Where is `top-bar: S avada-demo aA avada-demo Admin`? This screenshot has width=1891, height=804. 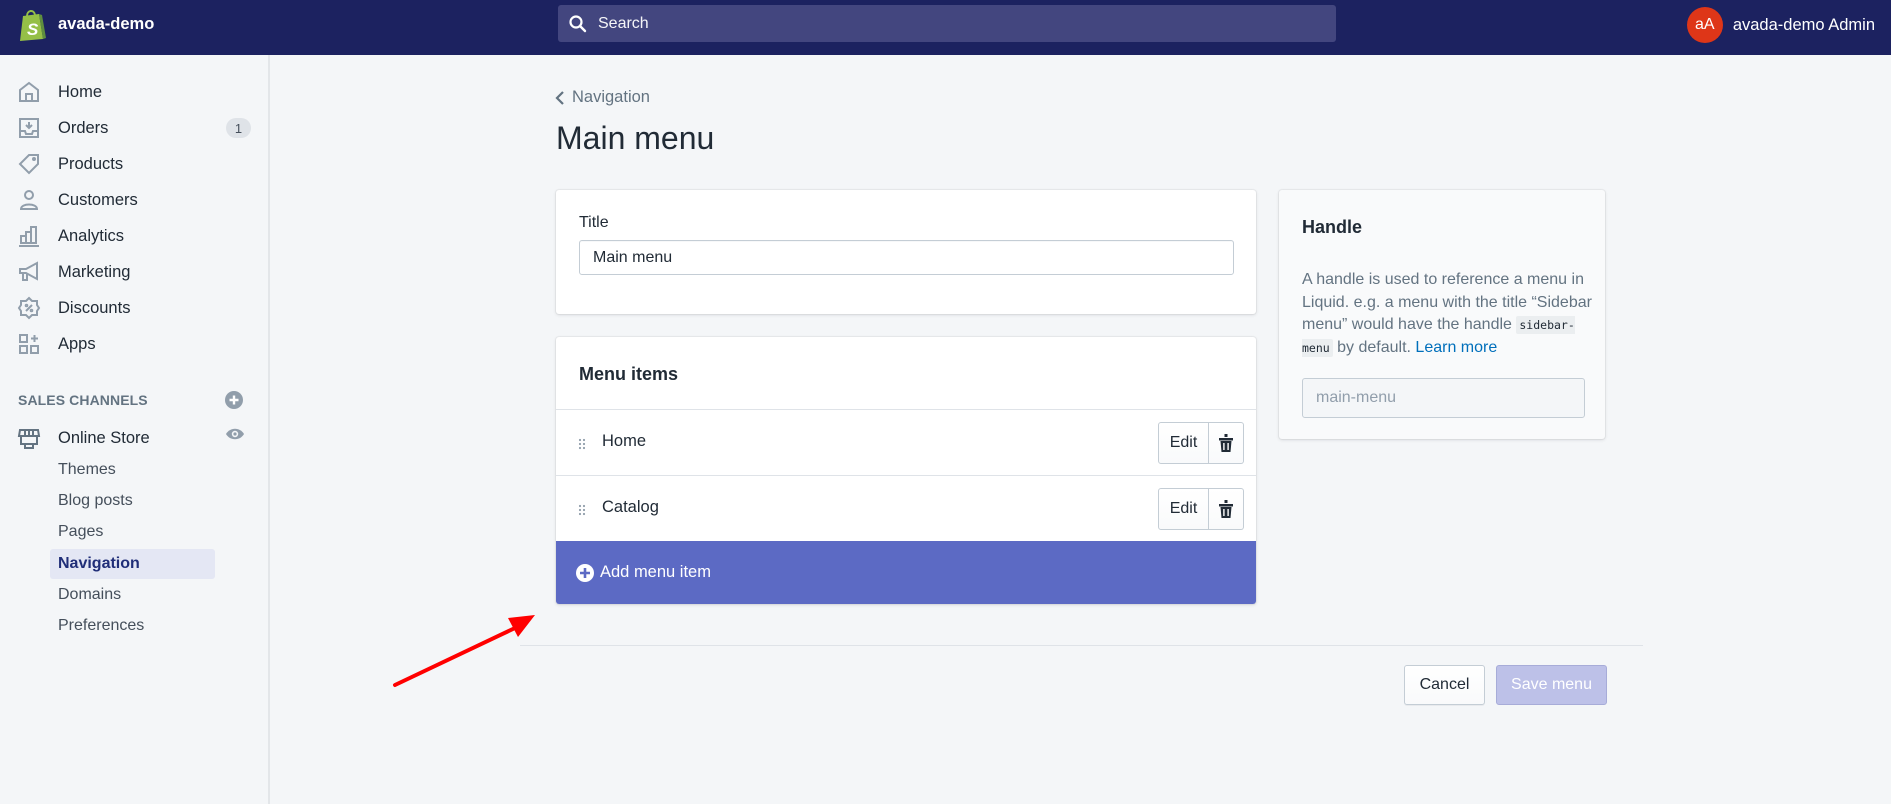
top-bar: S avada-demo aA avada-demo Admin is located at coordinates (945, 27).